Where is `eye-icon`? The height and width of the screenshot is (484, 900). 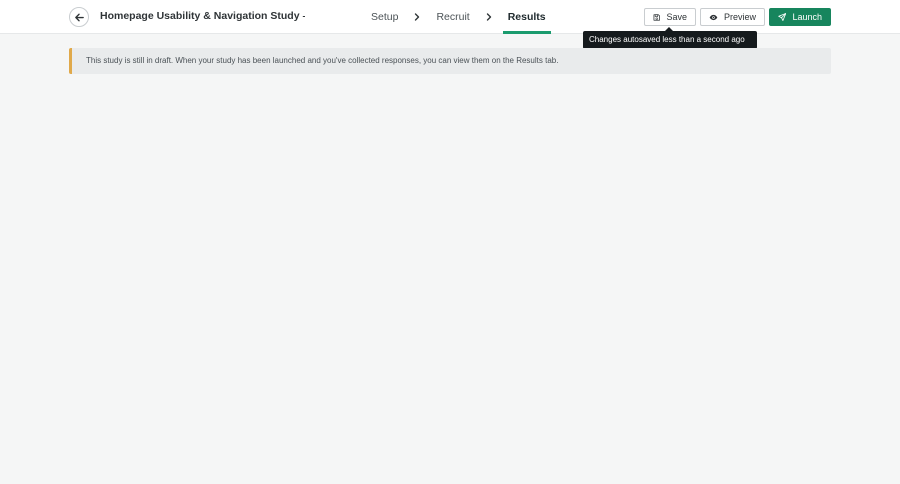
eye-icon is located at coordinates (713, 17).